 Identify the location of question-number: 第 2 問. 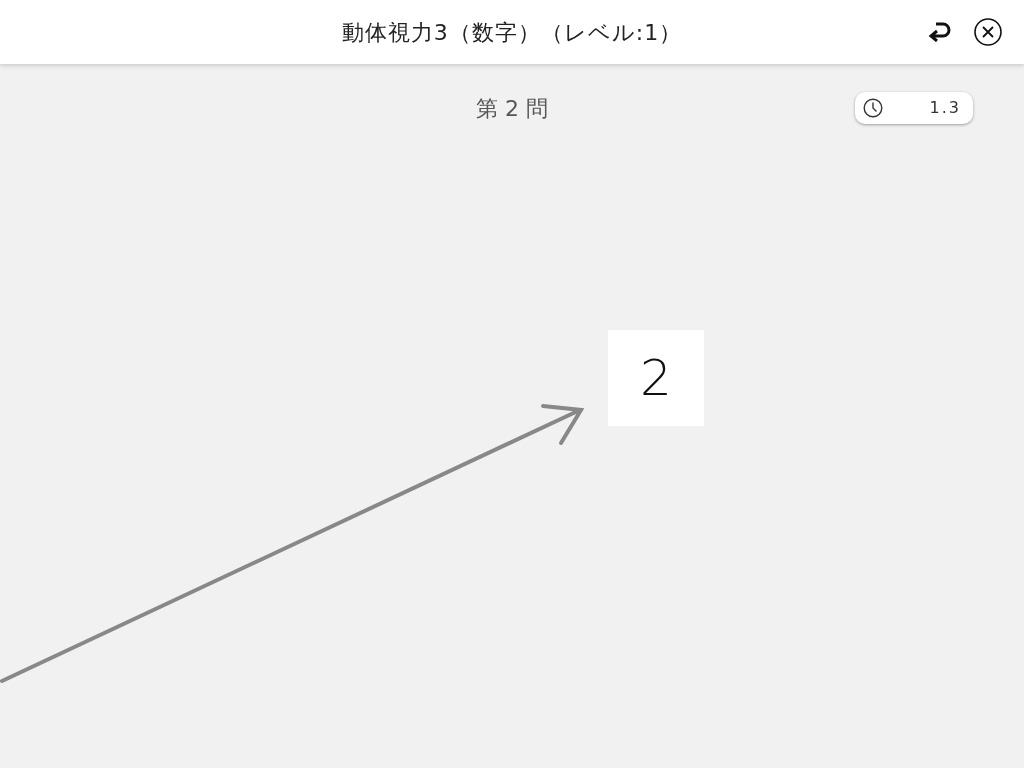
(512, 109).